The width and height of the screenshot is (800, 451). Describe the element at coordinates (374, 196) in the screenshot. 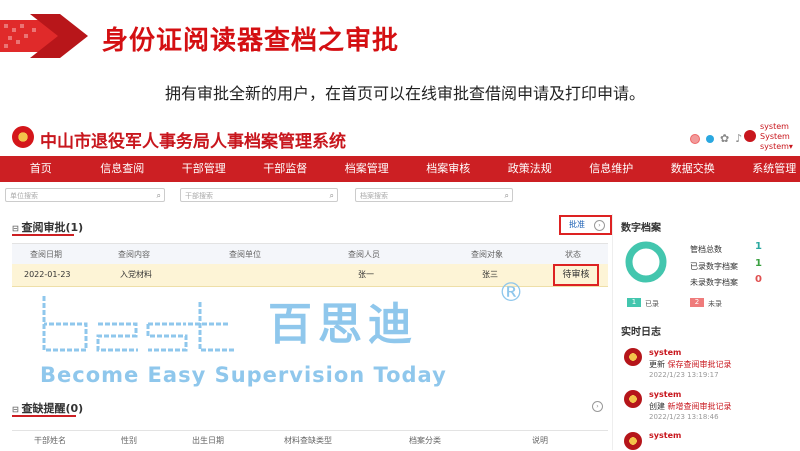

I see `archive-search-placeholder: 档案搜索` at that location.